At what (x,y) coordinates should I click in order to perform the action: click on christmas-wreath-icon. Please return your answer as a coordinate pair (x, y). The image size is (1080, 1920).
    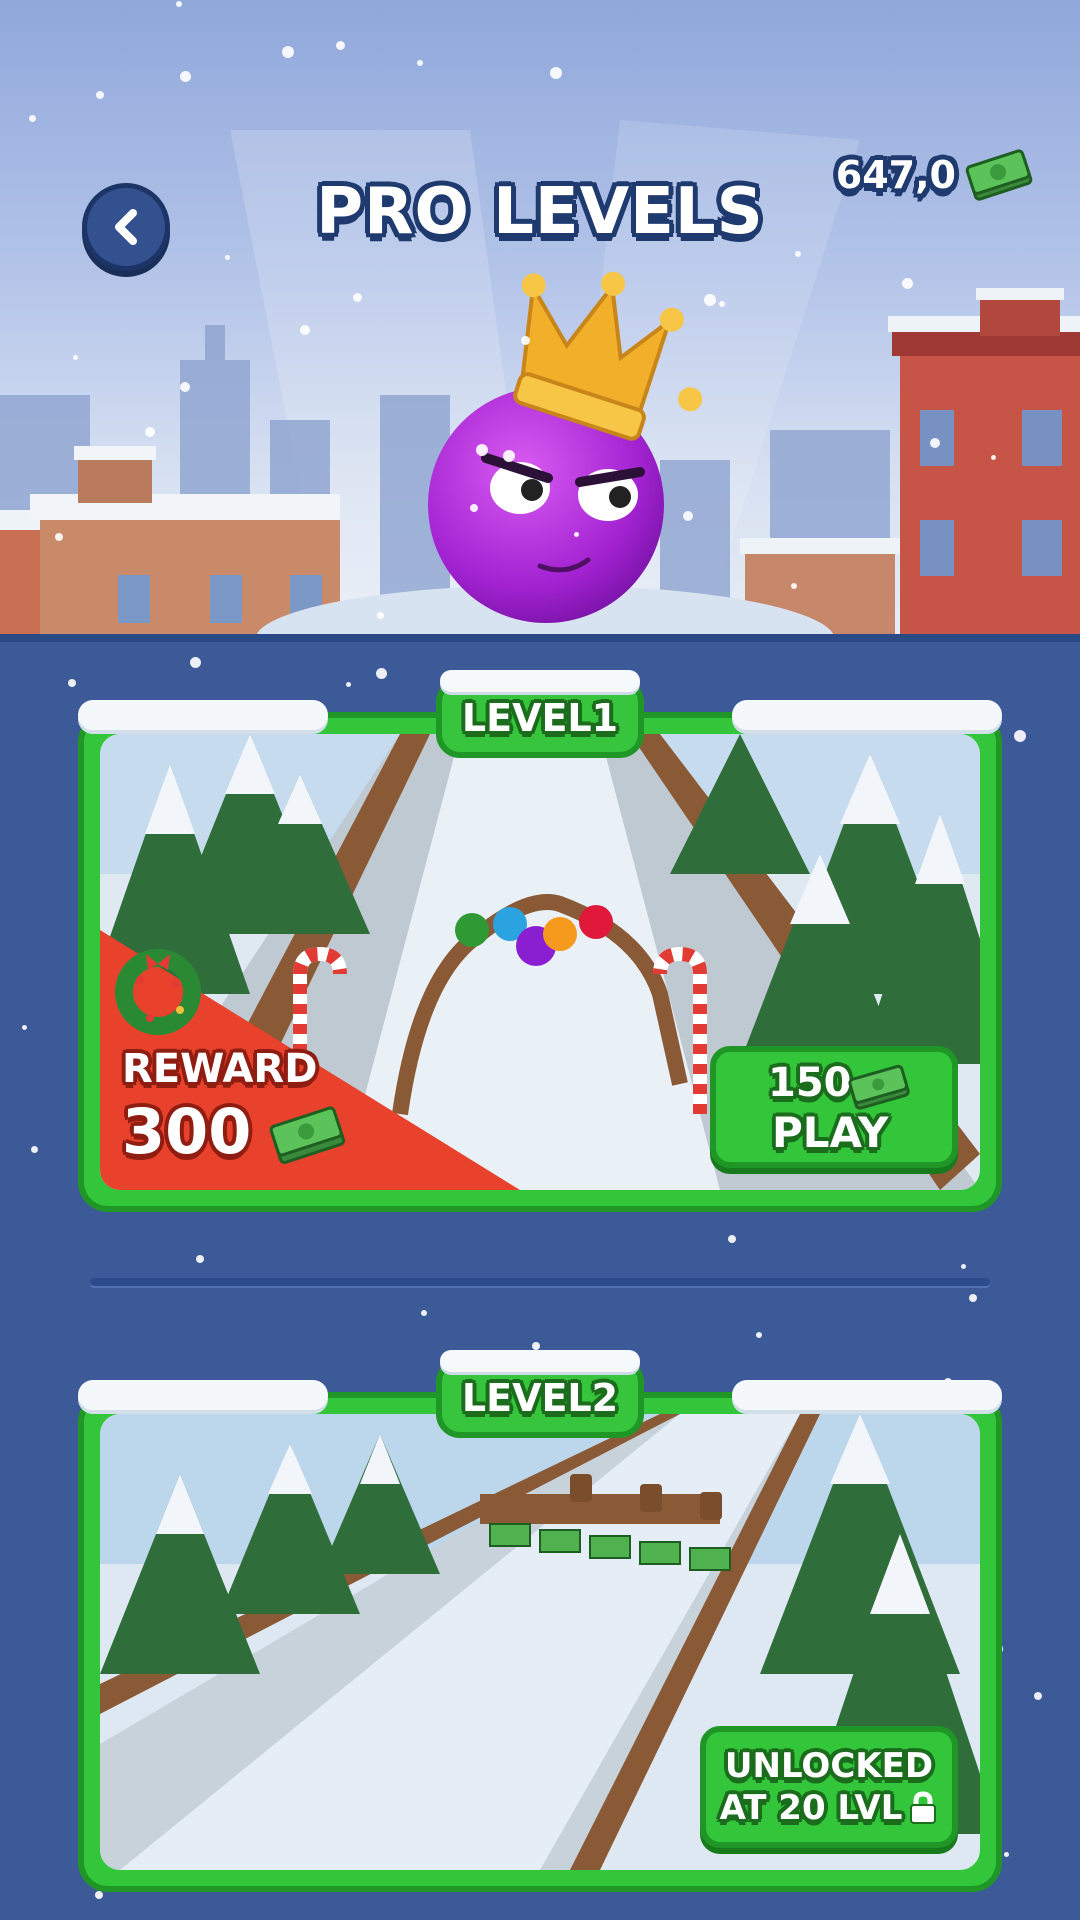
    Looking at the image, I should click on (158, 992).